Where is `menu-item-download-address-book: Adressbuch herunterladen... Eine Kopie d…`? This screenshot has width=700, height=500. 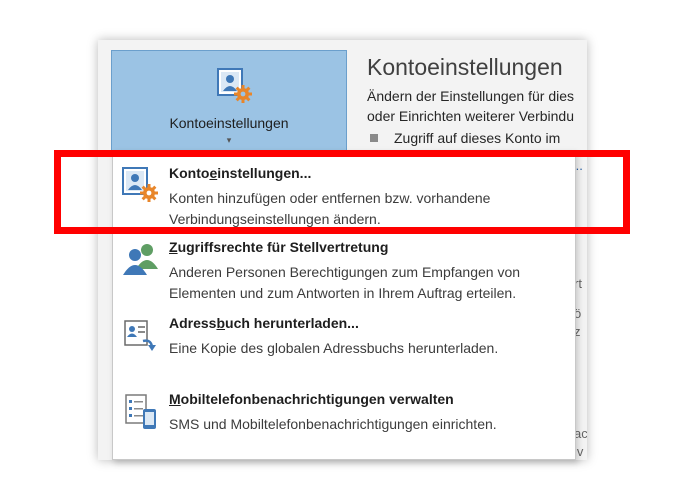 menu-item-download-address-book: Adressbuch herunterladen... Eine Kopie d… is located at coordinates (344, 338).